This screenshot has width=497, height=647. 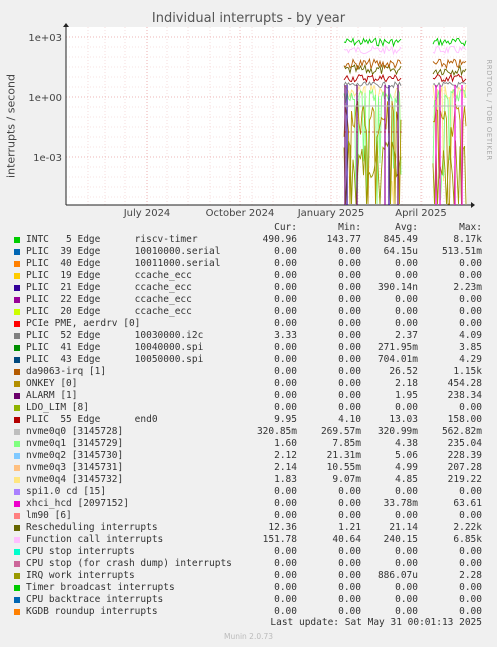 I want to click on series-name: Function call interrupts, so click(x=95, y=539).